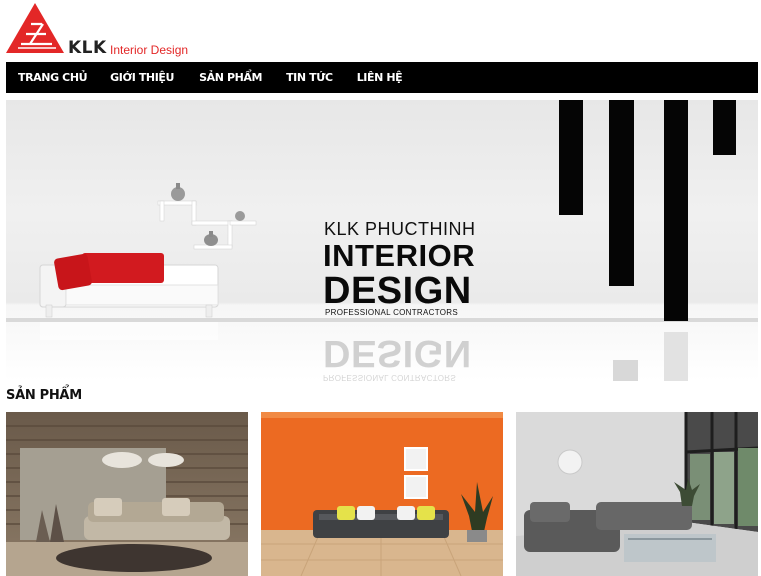 Image resolution: width=761 pixels, height=576 pixels. I want to click on sofa-icon, so click(129, 296).